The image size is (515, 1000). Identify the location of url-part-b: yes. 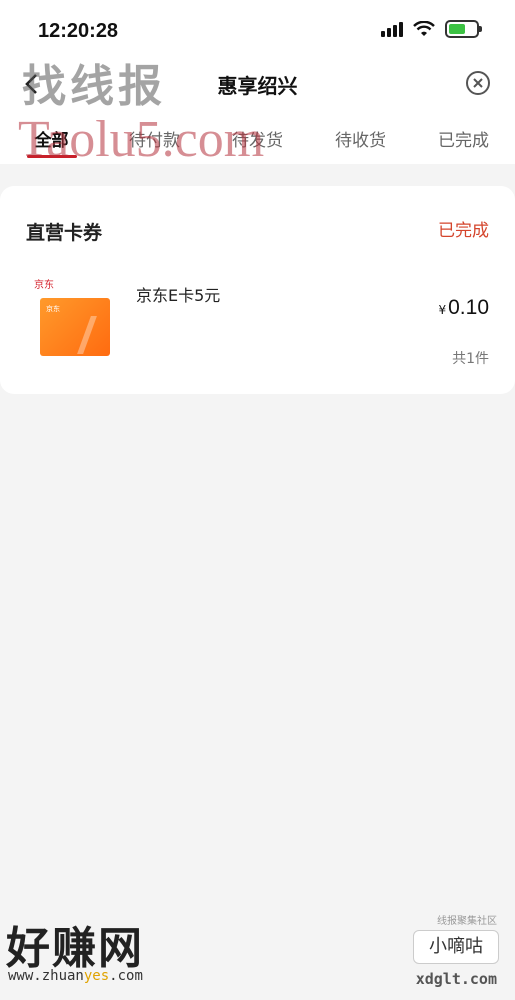
(96, 976).